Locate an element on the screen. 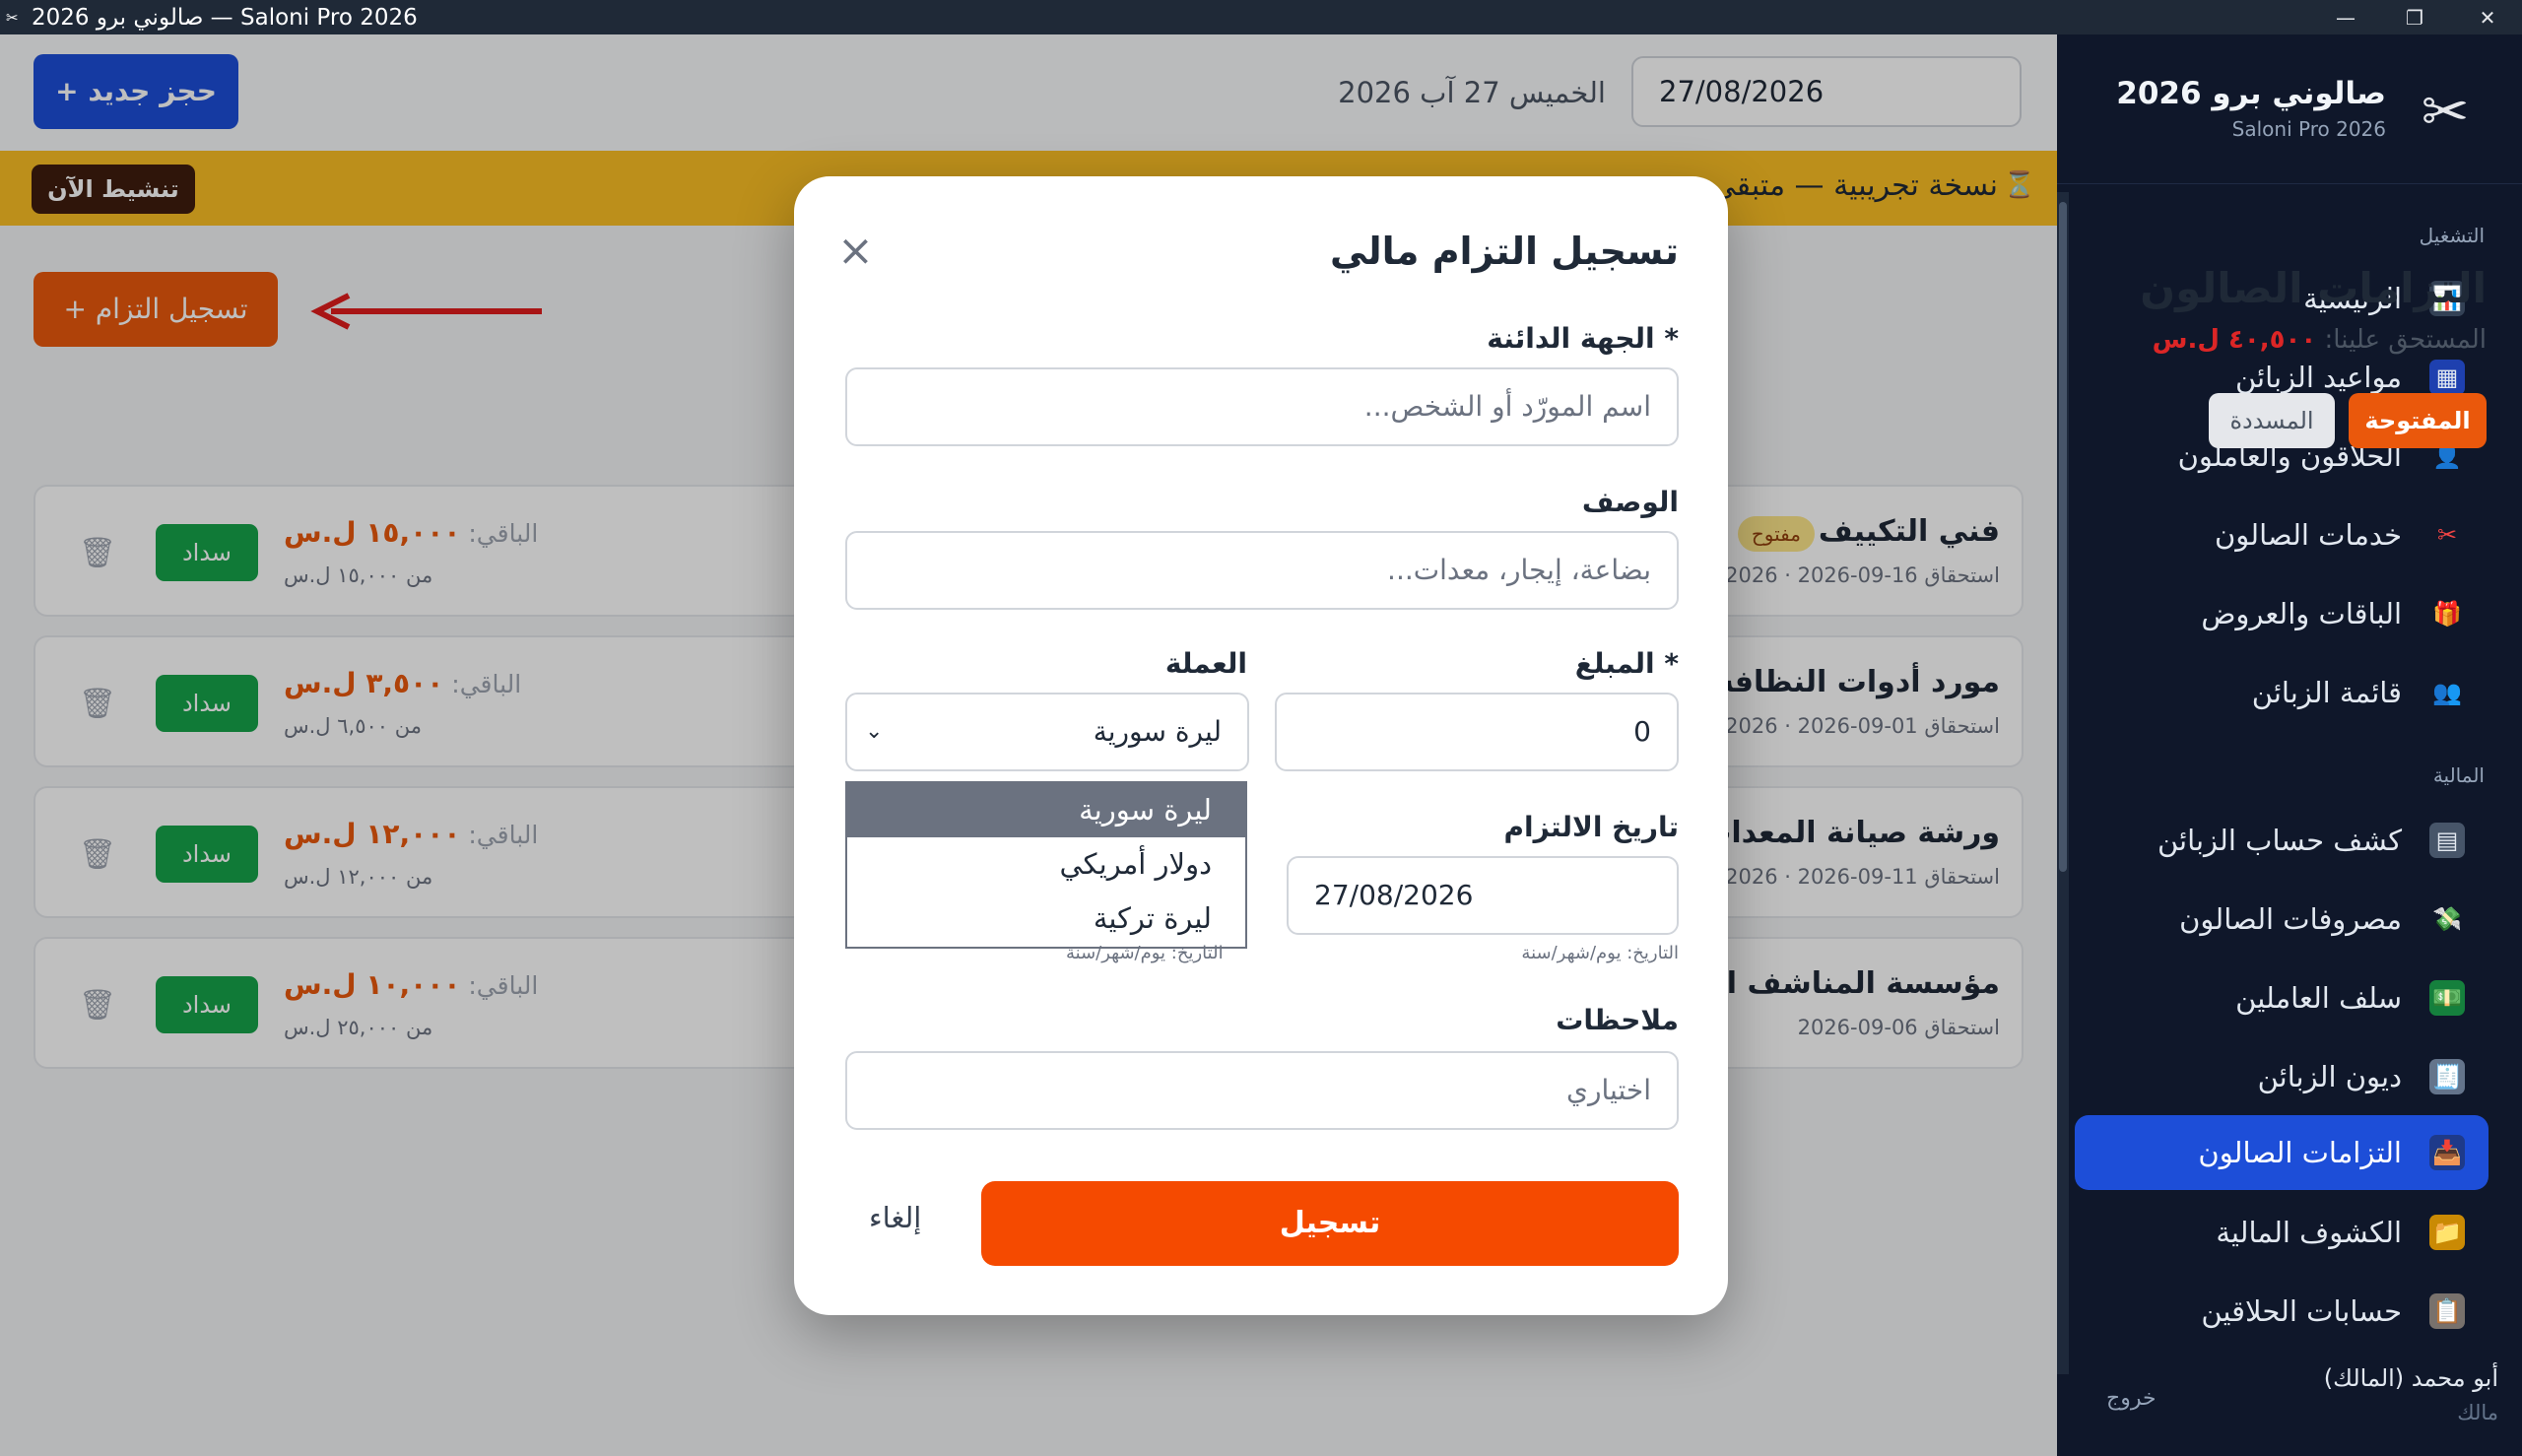 The image size is (2522, 1456). section-label-finance: المالية is located at coordinates (2458, 775).